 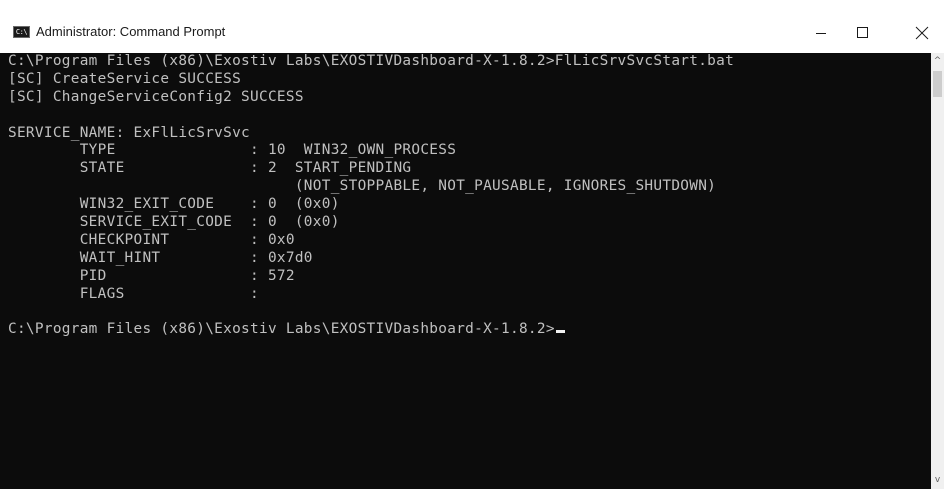 I want to click on window-title: Administrator: Command Prompt, so click(x=131, y=31).